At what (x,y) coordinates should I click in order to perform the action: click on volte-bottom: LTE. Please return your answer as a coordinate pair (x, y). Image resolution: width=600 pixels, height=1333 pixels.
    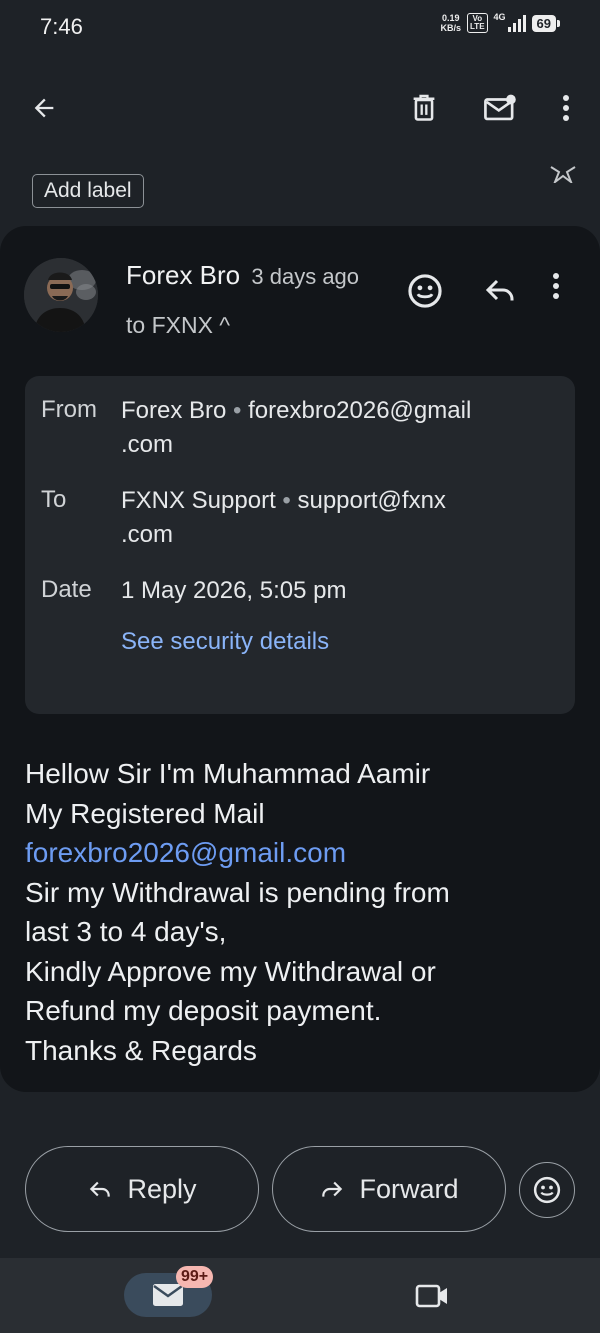
    Looking at the image, I should click on (477, 26).